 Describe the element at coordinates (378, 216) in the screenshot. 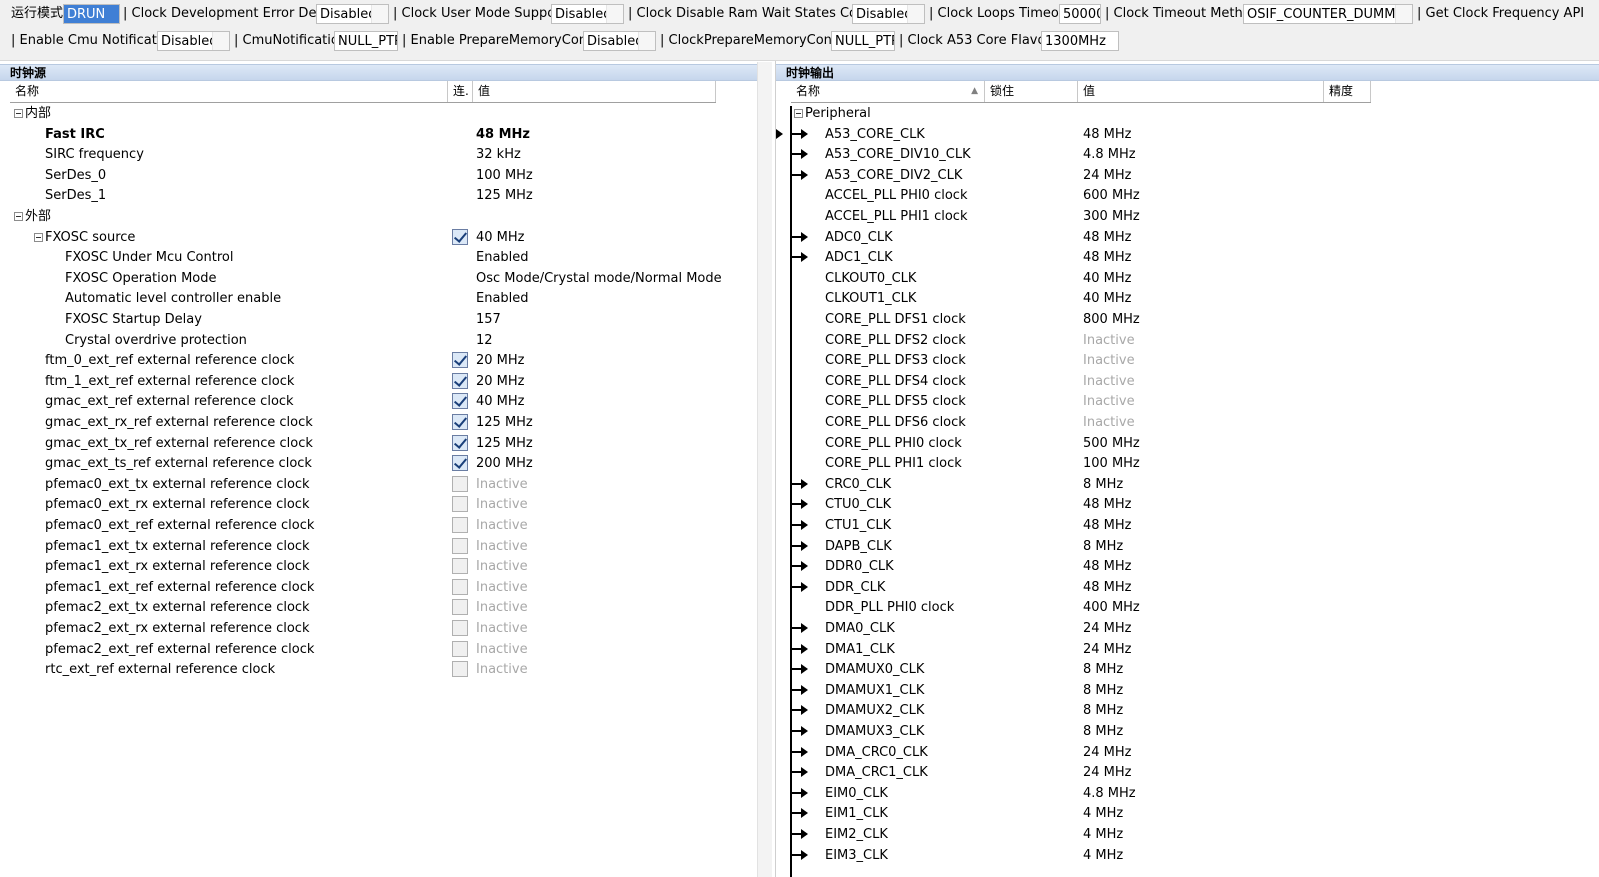

I see `tree-row: 外部` at that location.